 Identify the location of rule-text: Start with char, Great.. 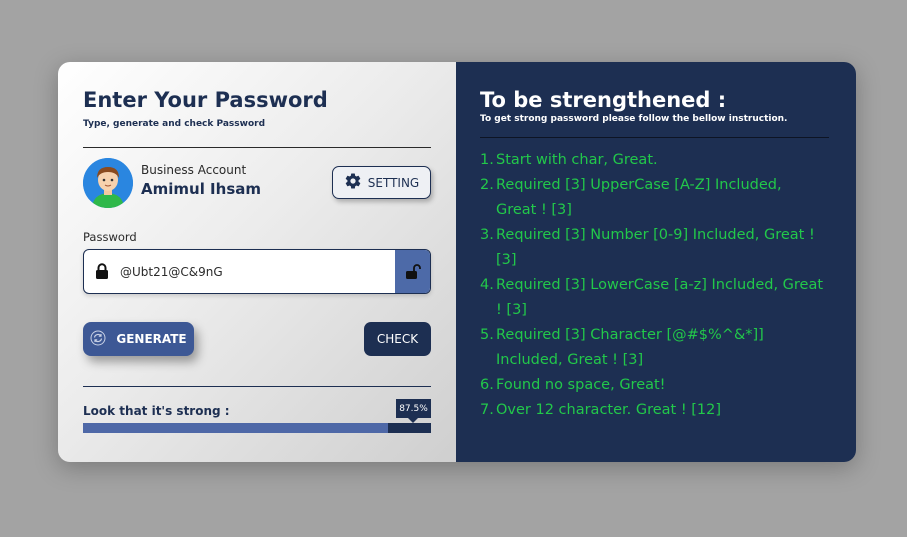
(577, 160).